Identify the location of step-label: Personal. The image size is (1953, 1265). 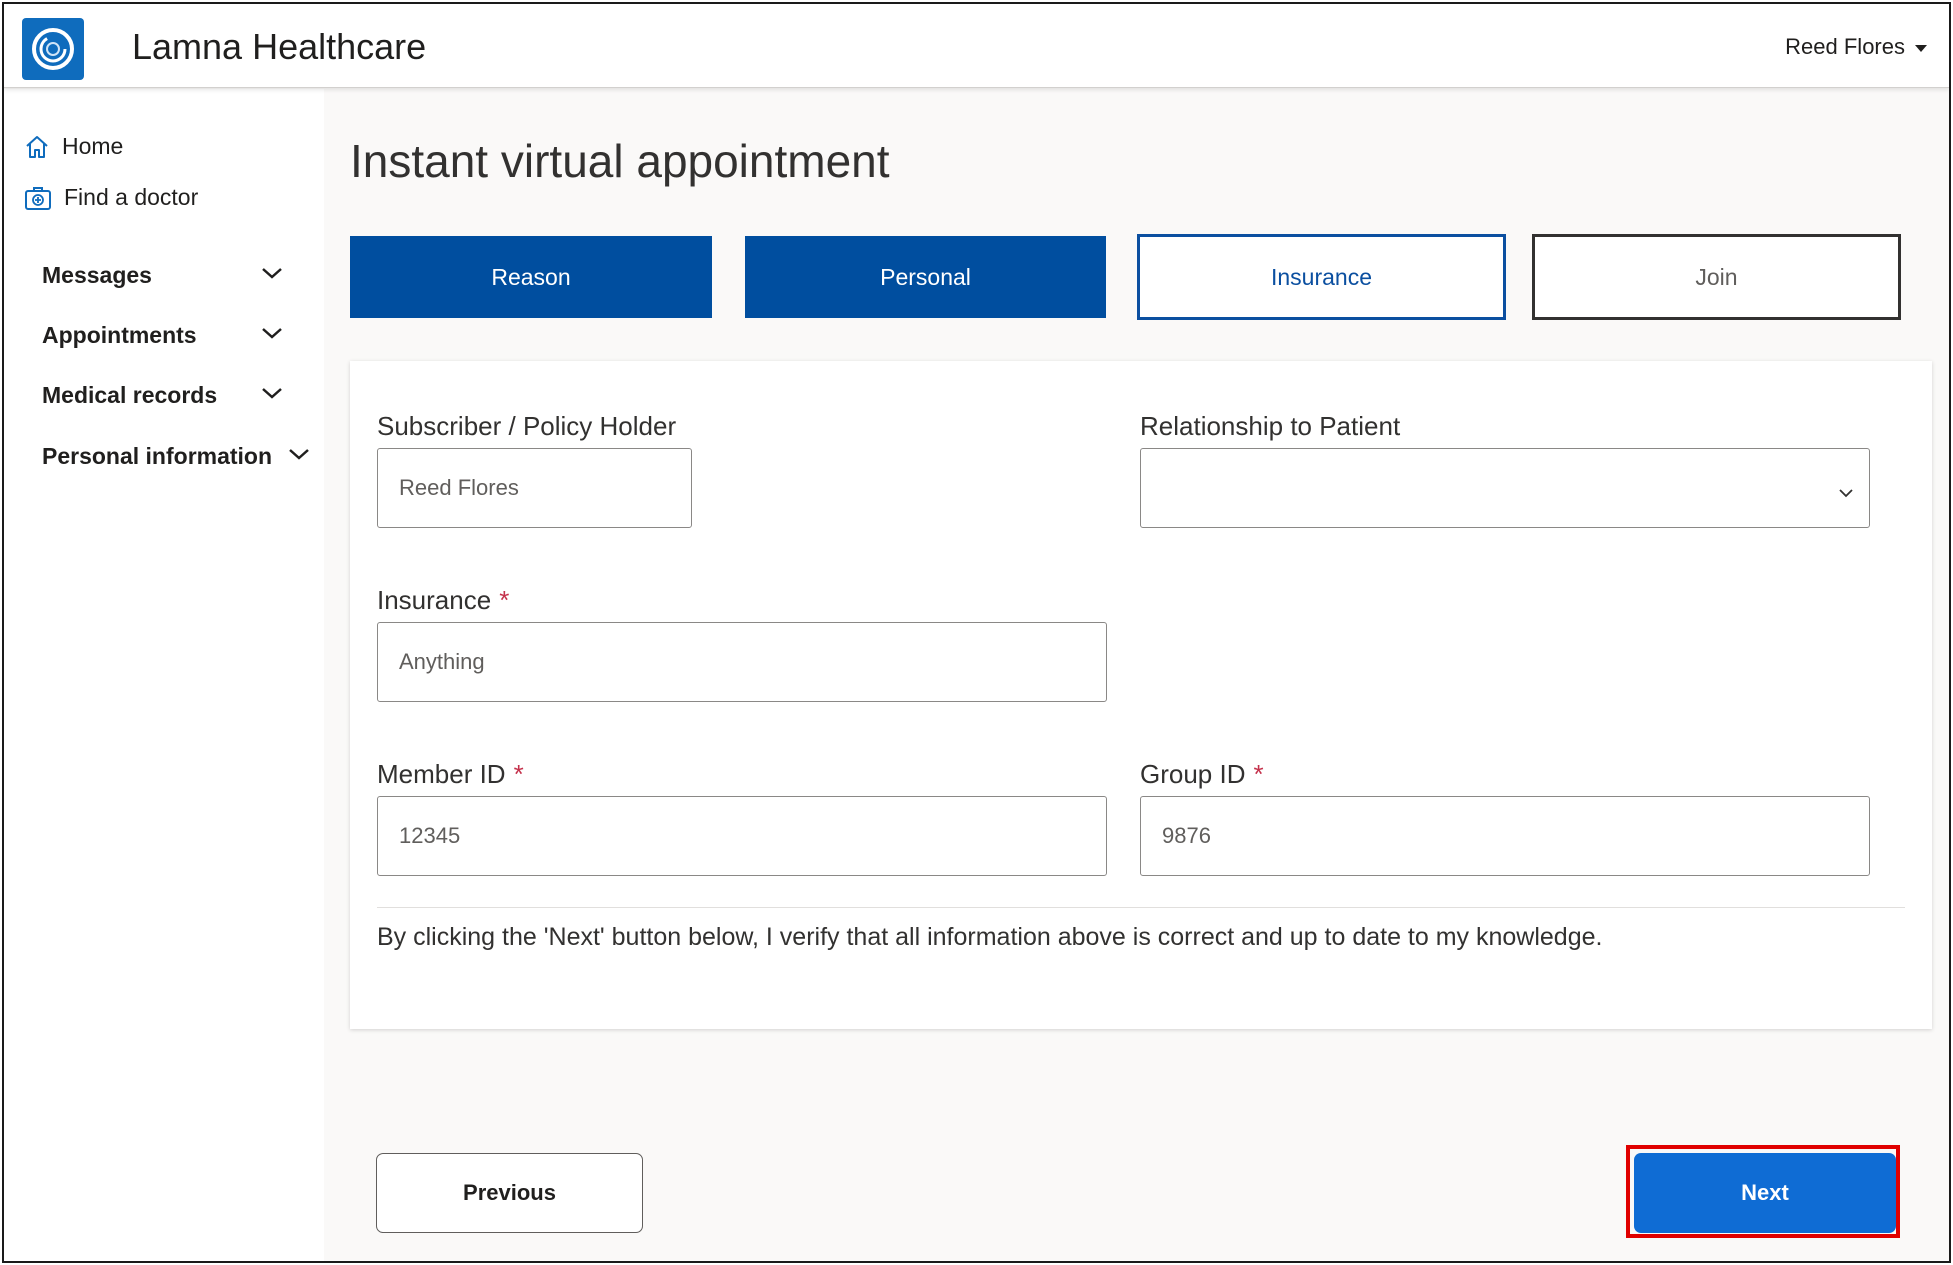
(925, 276).